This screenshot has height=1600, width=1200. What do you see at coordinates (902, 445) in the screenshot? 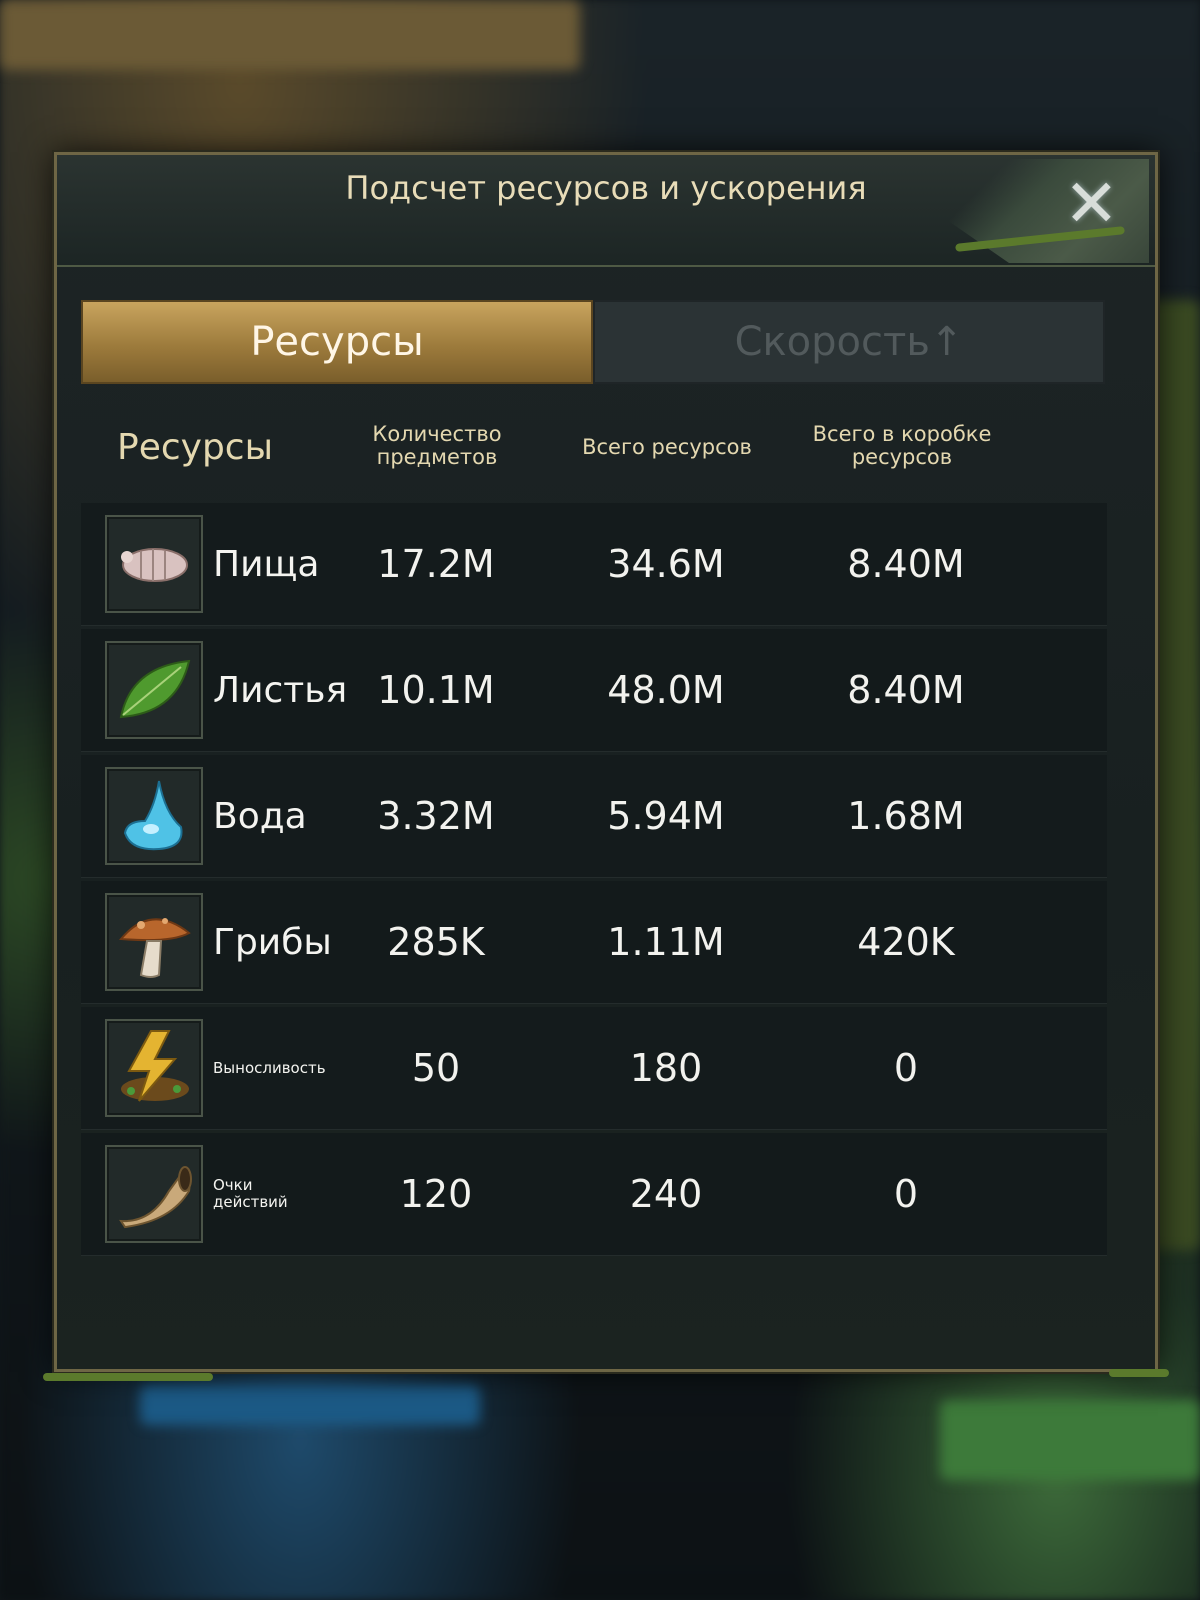
I see `column-header-total-in-box: Всего в коробке ресурсов` at bounding box center [902, 445].